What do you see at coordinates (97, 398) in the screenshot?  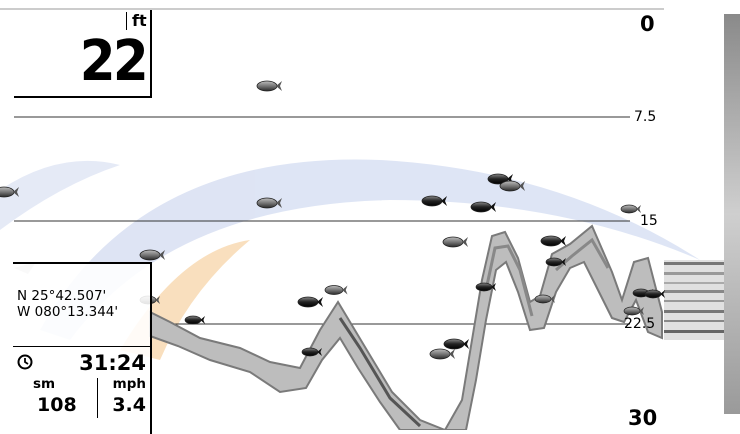 I see `panel-vertical-divider` at bounding box center [97, 398].